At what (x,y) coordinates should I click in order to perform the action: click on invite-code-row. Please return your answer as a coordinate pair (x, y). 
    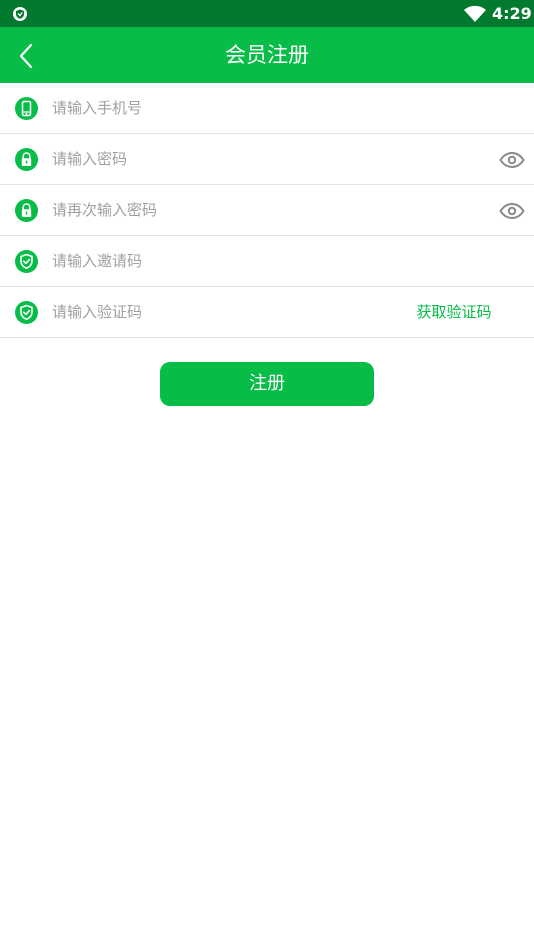
    Looking at the image, I should click on (267, 261).